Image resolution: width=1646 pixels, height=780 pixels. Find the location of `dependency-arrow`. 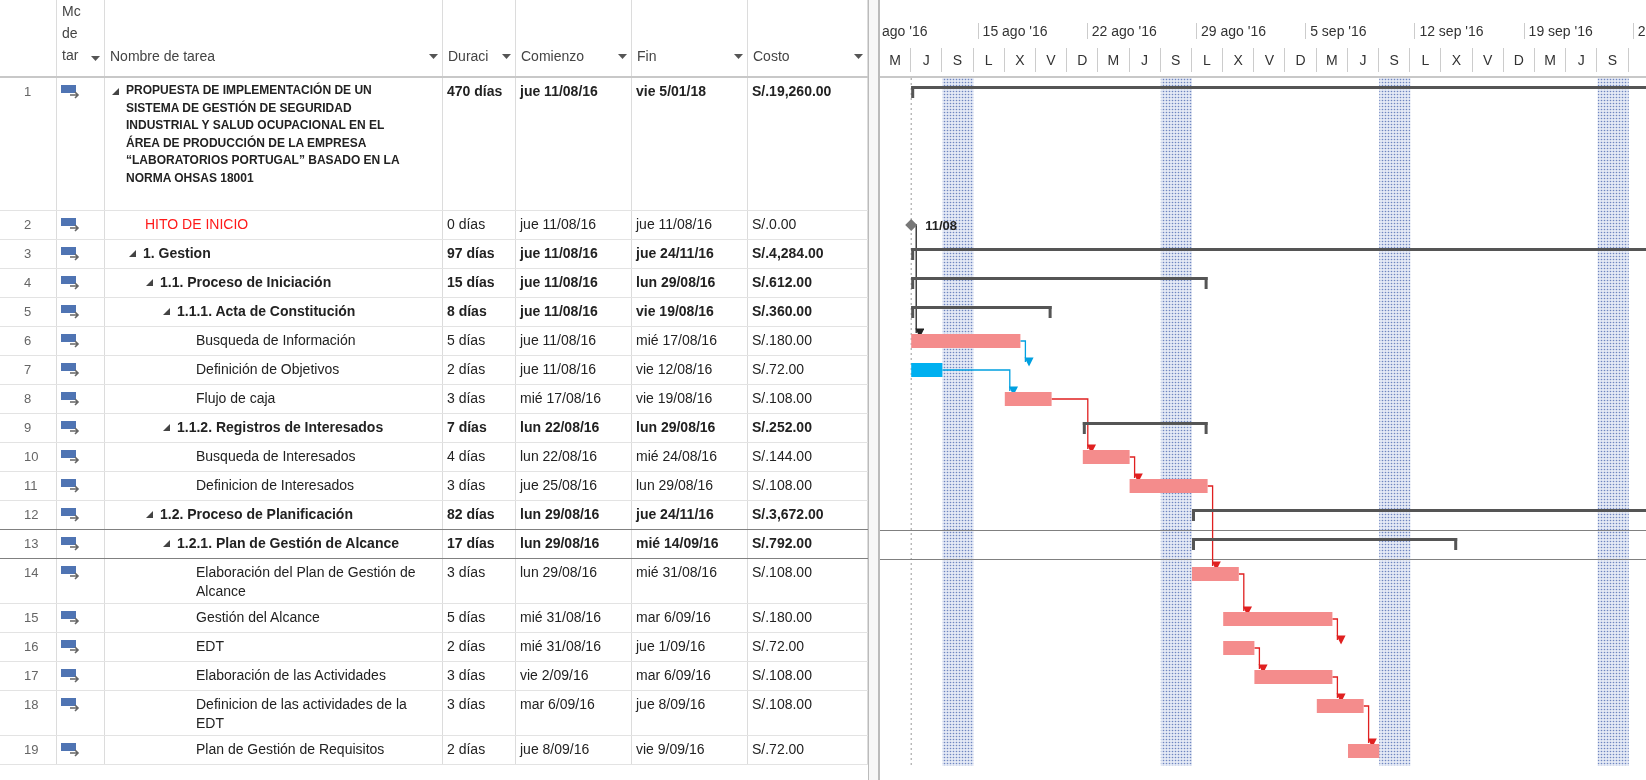

dependency-arrow is located at coordinates (1338, 631).